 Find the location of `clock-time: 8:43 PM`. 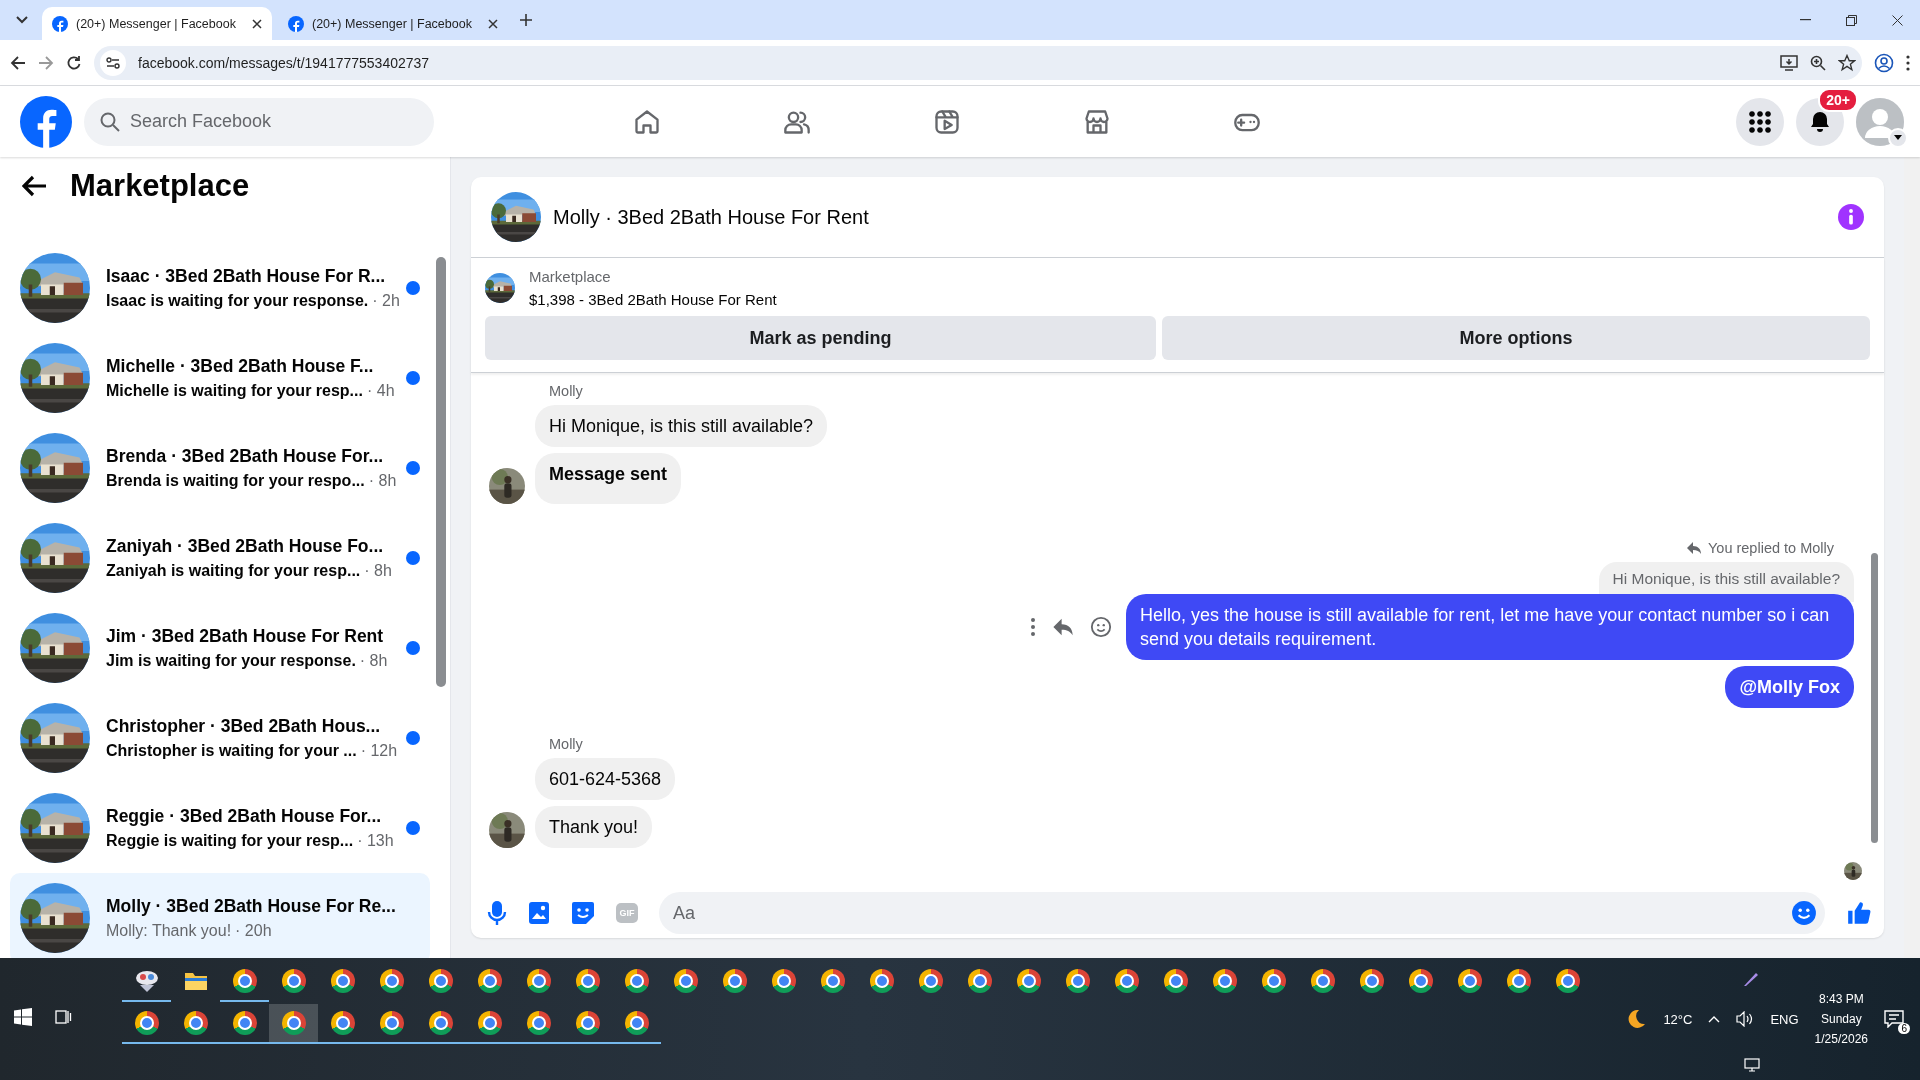

clock-time: 8:43 PM is located at coordinates (1841, 999).